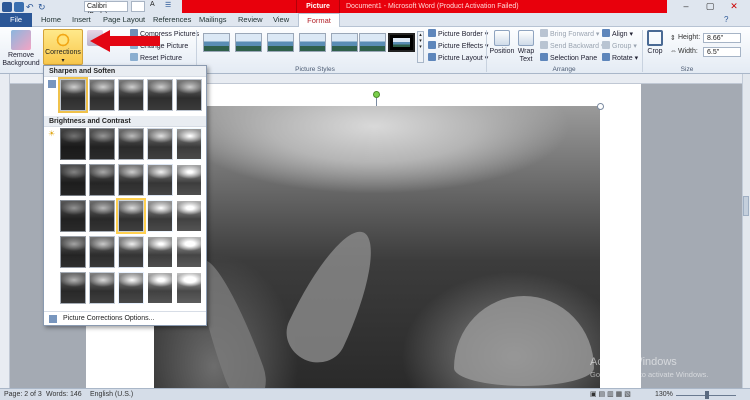 The image size is (750, 400). Describe the element at coordinates (722, 52) in the screenshot. I see `width-field: 6.5"` at that location.